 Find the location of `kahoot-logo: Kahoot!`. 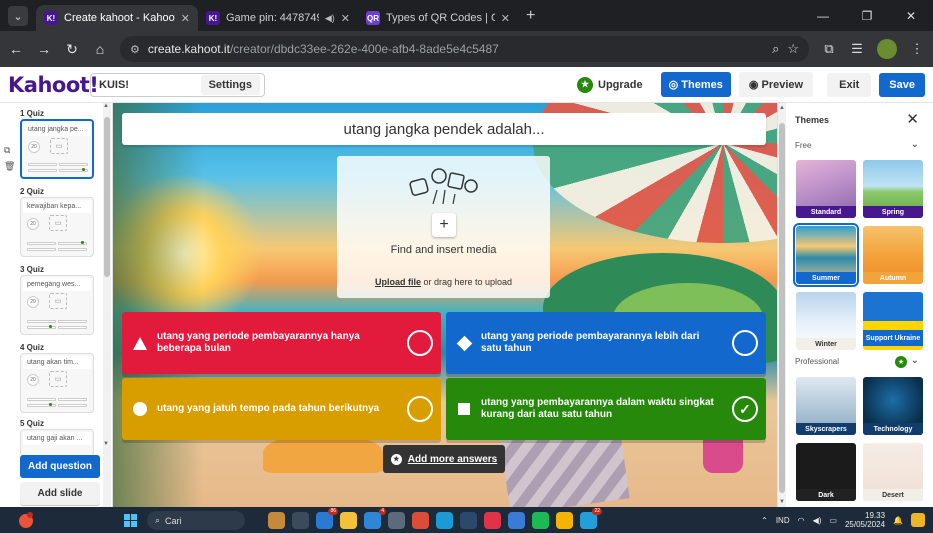

kahoot-logo: Kahoot! is located at coordinates (53, 85).